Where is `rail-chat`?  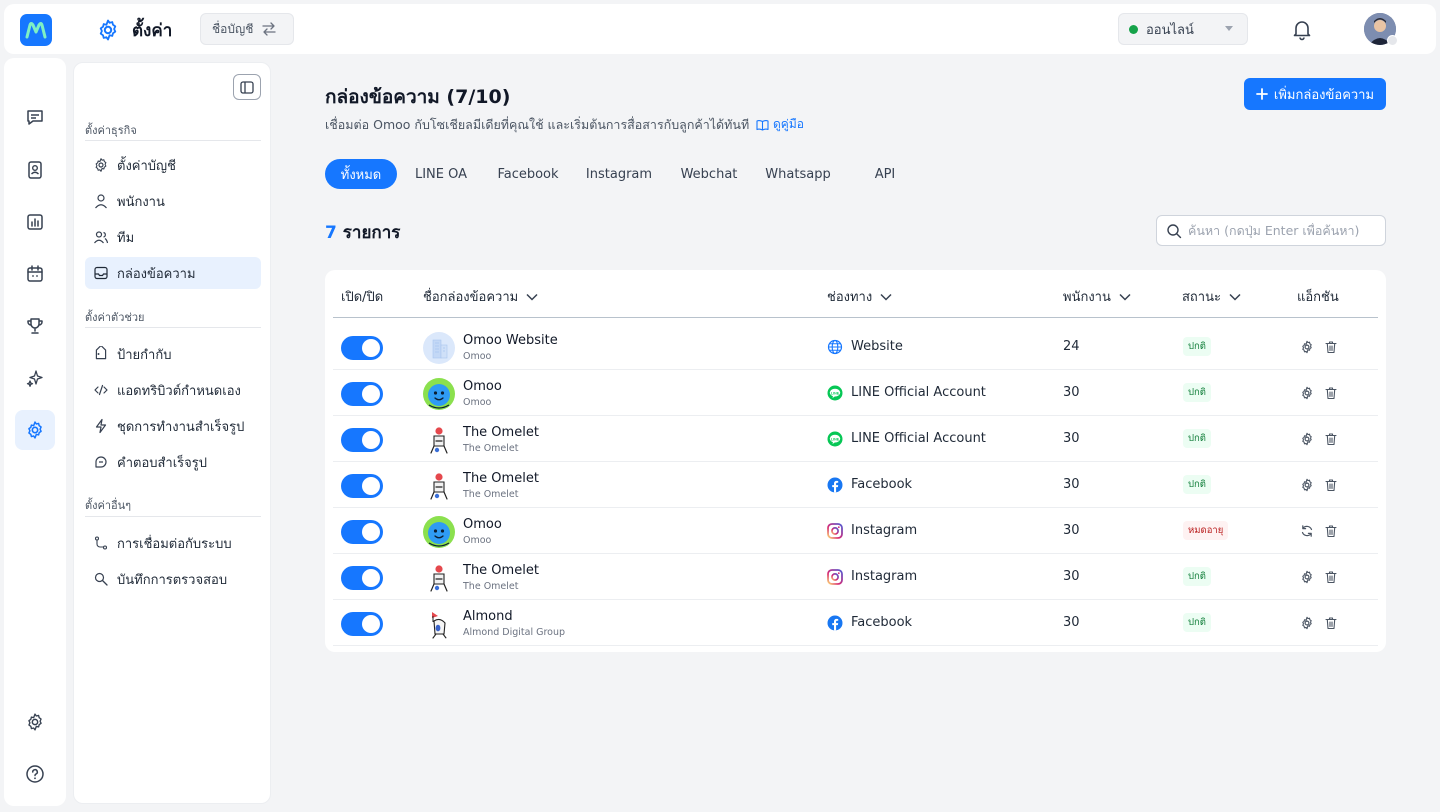 rail-chat is located at coordinates (35, 118).